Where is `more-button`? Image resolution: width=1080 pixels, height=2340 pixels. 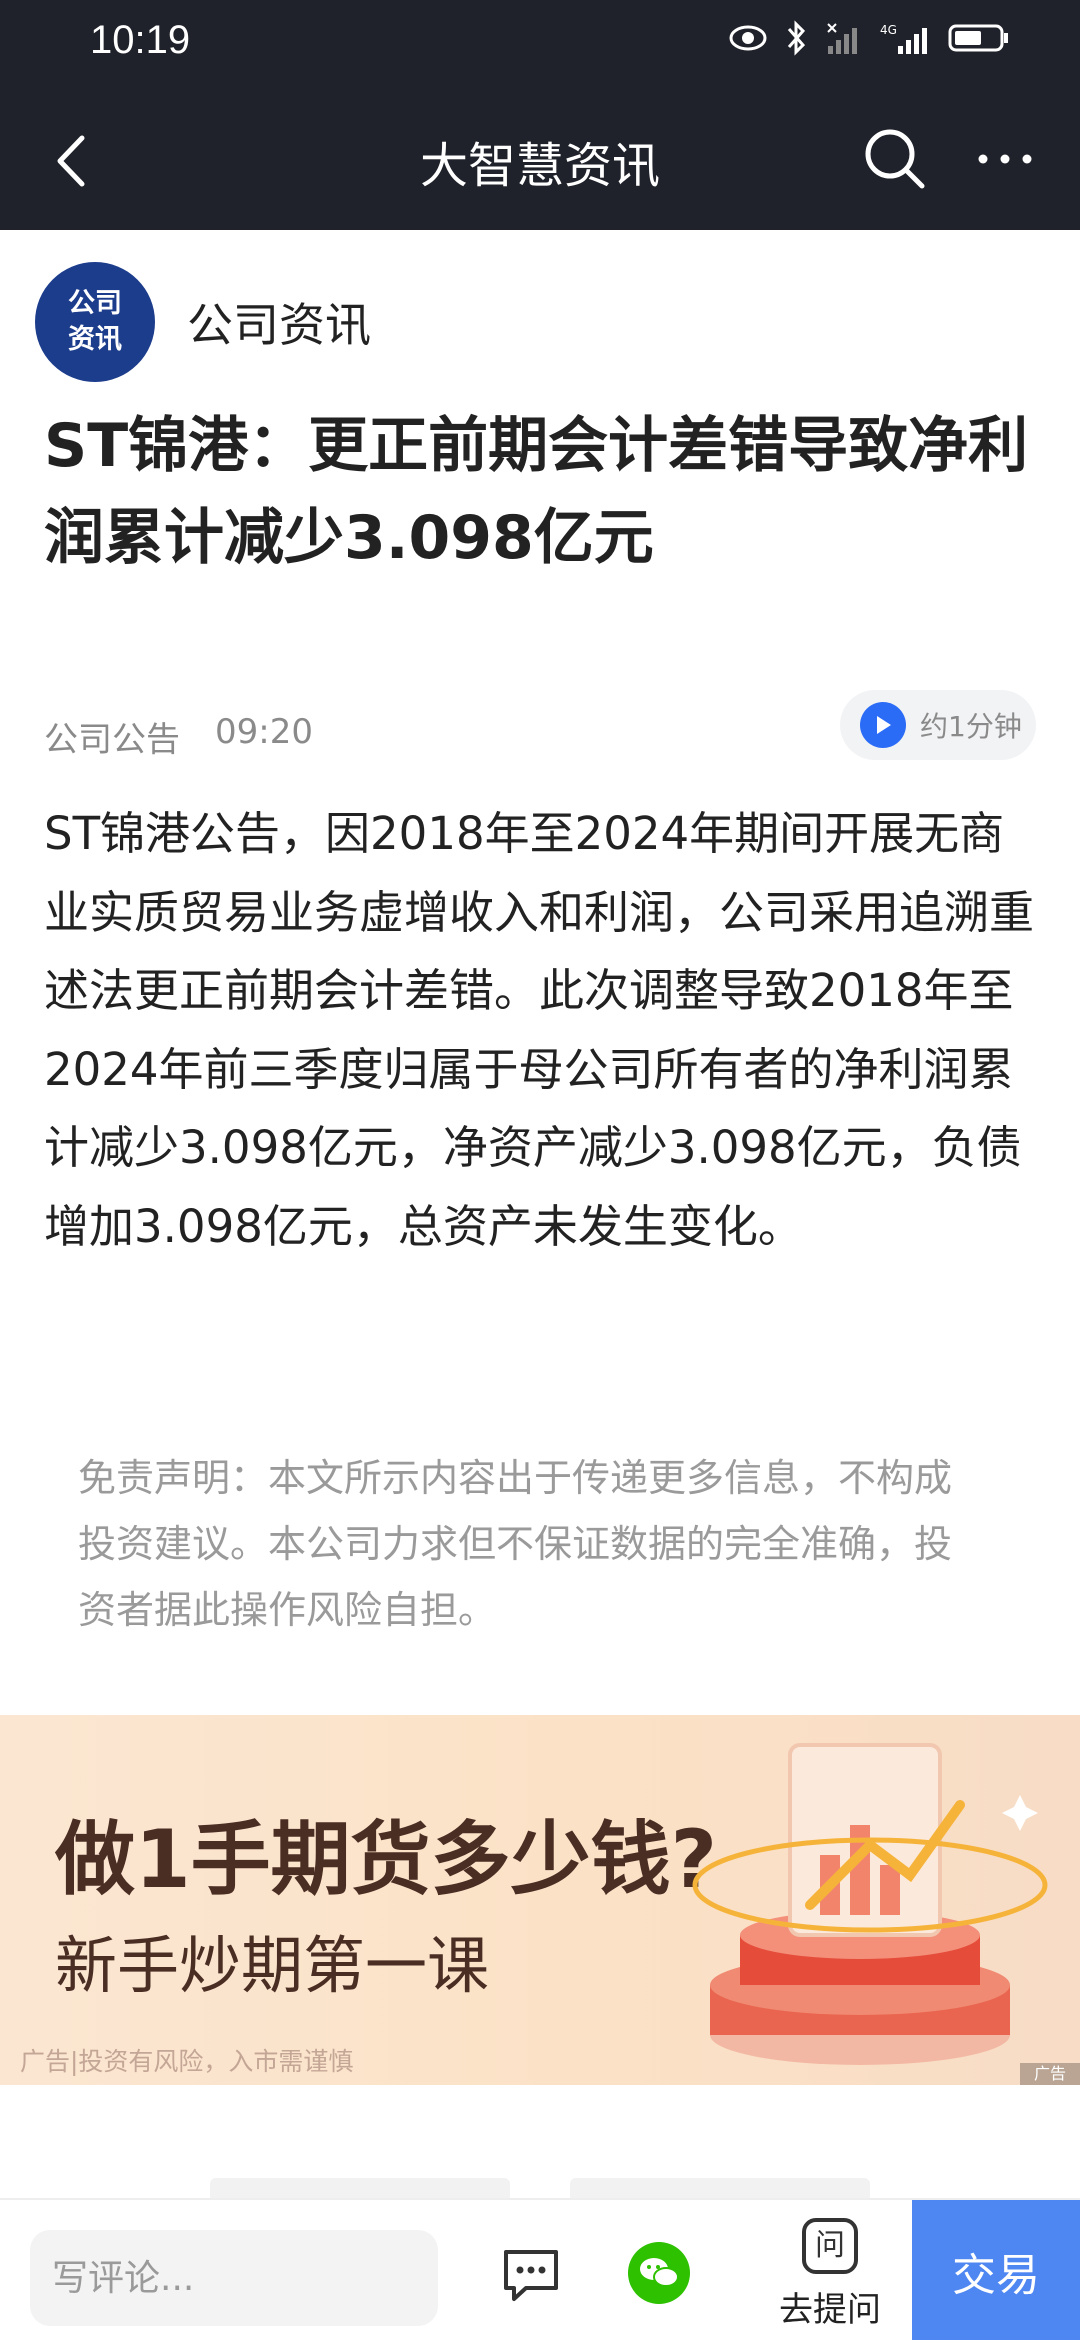 more-button is located at coordinates (1005, 159).